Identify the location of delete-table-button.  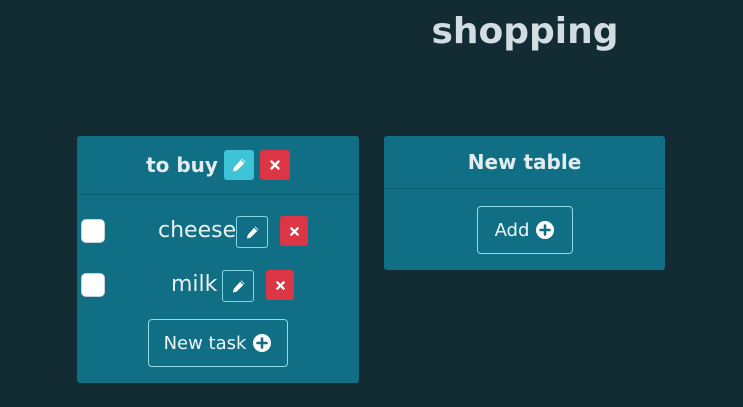
(274, 165).